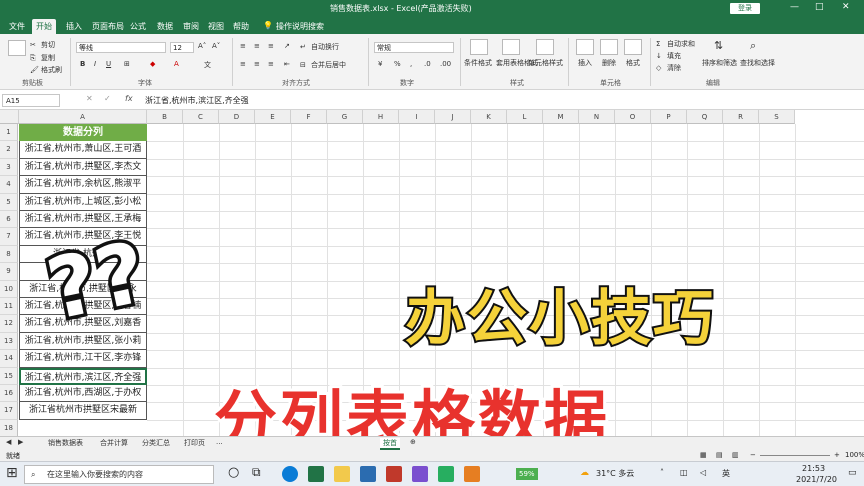 The height and width of the screenshot is (486, 864). What do you see at coordinates (9, 202) in the screenshot?
I see `row-header: 5` at bounding box center [9, 202].